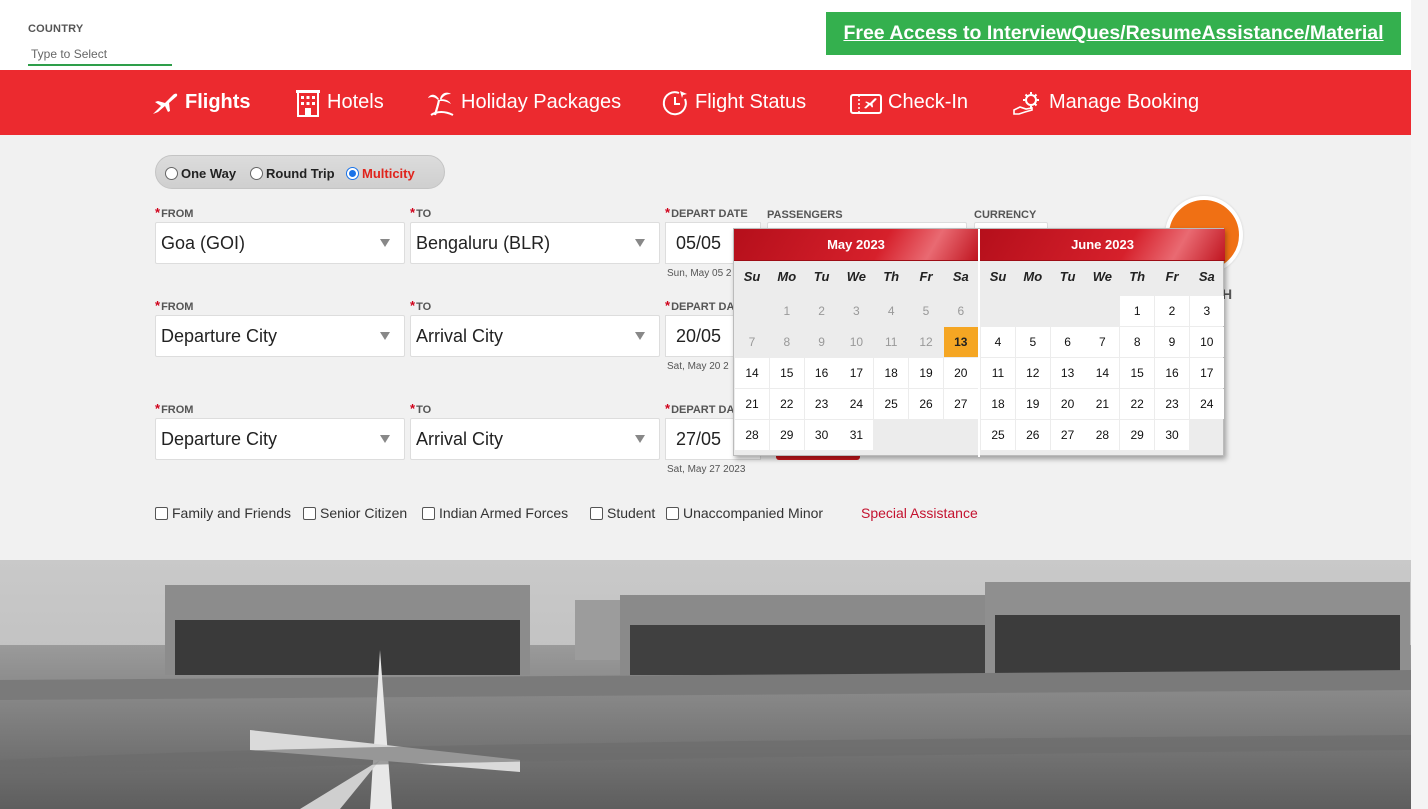  What do you see at coordinates (1102, 342) in the screenshot?
I see `calendar-day: 7` at bounding box center [1102, 342].